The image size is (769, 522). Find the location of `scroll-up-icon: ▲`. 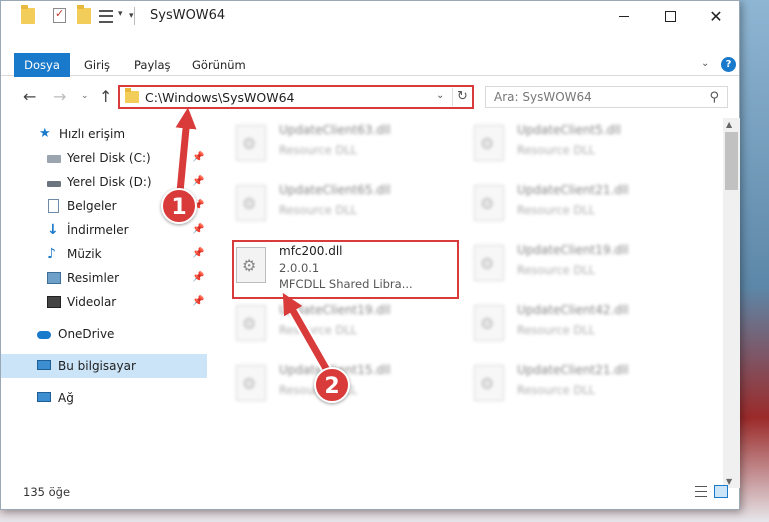

scroll-up-icon: ▲ is located at coordinates (729, 124).